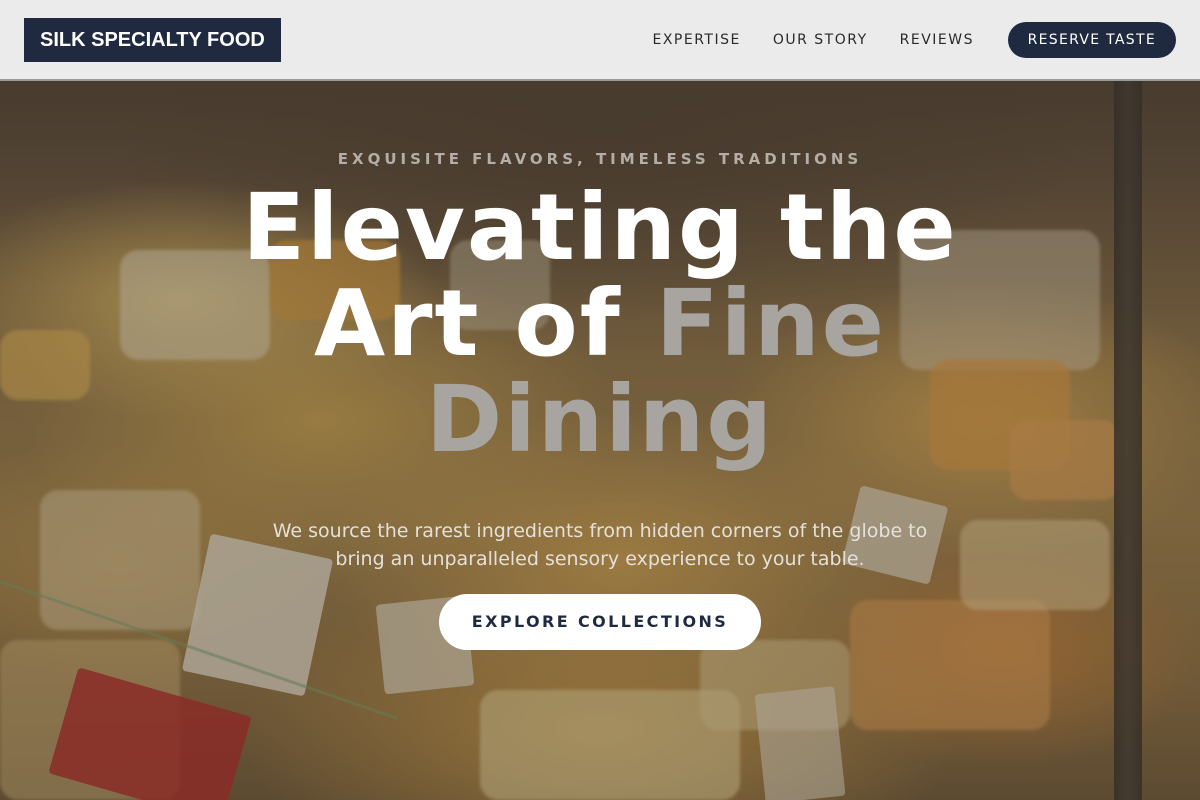  Describe the element at coordinates (820, 40) in the screenshot. I see `nav-link-our-story: OUR STORY` at that location.